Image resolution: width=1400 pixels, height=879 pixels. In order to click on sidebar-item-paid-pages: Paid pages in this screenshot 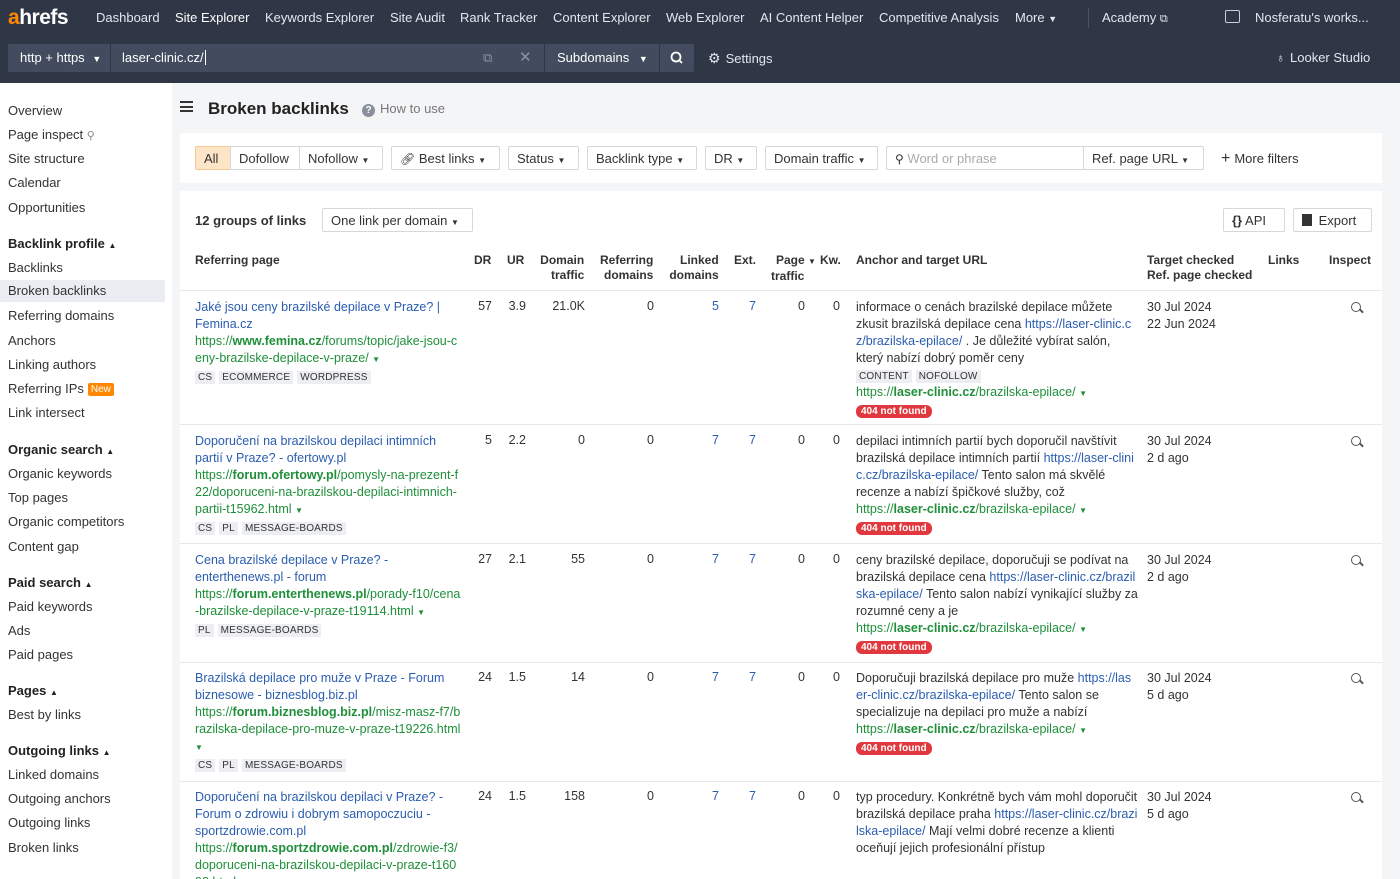, I will do `click(40, 654)`.